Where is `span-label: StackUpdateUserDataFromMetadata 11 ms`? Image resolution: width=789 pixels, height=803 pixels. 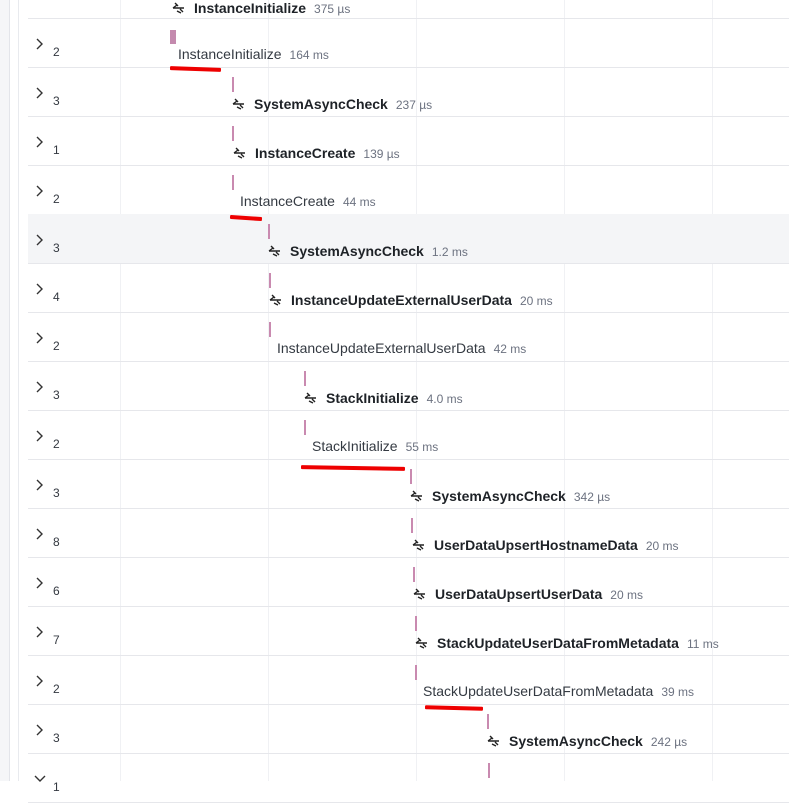 span-label: StackUpdateUserDataFromMetadata 11 ms is located at coordinates (567, 642).